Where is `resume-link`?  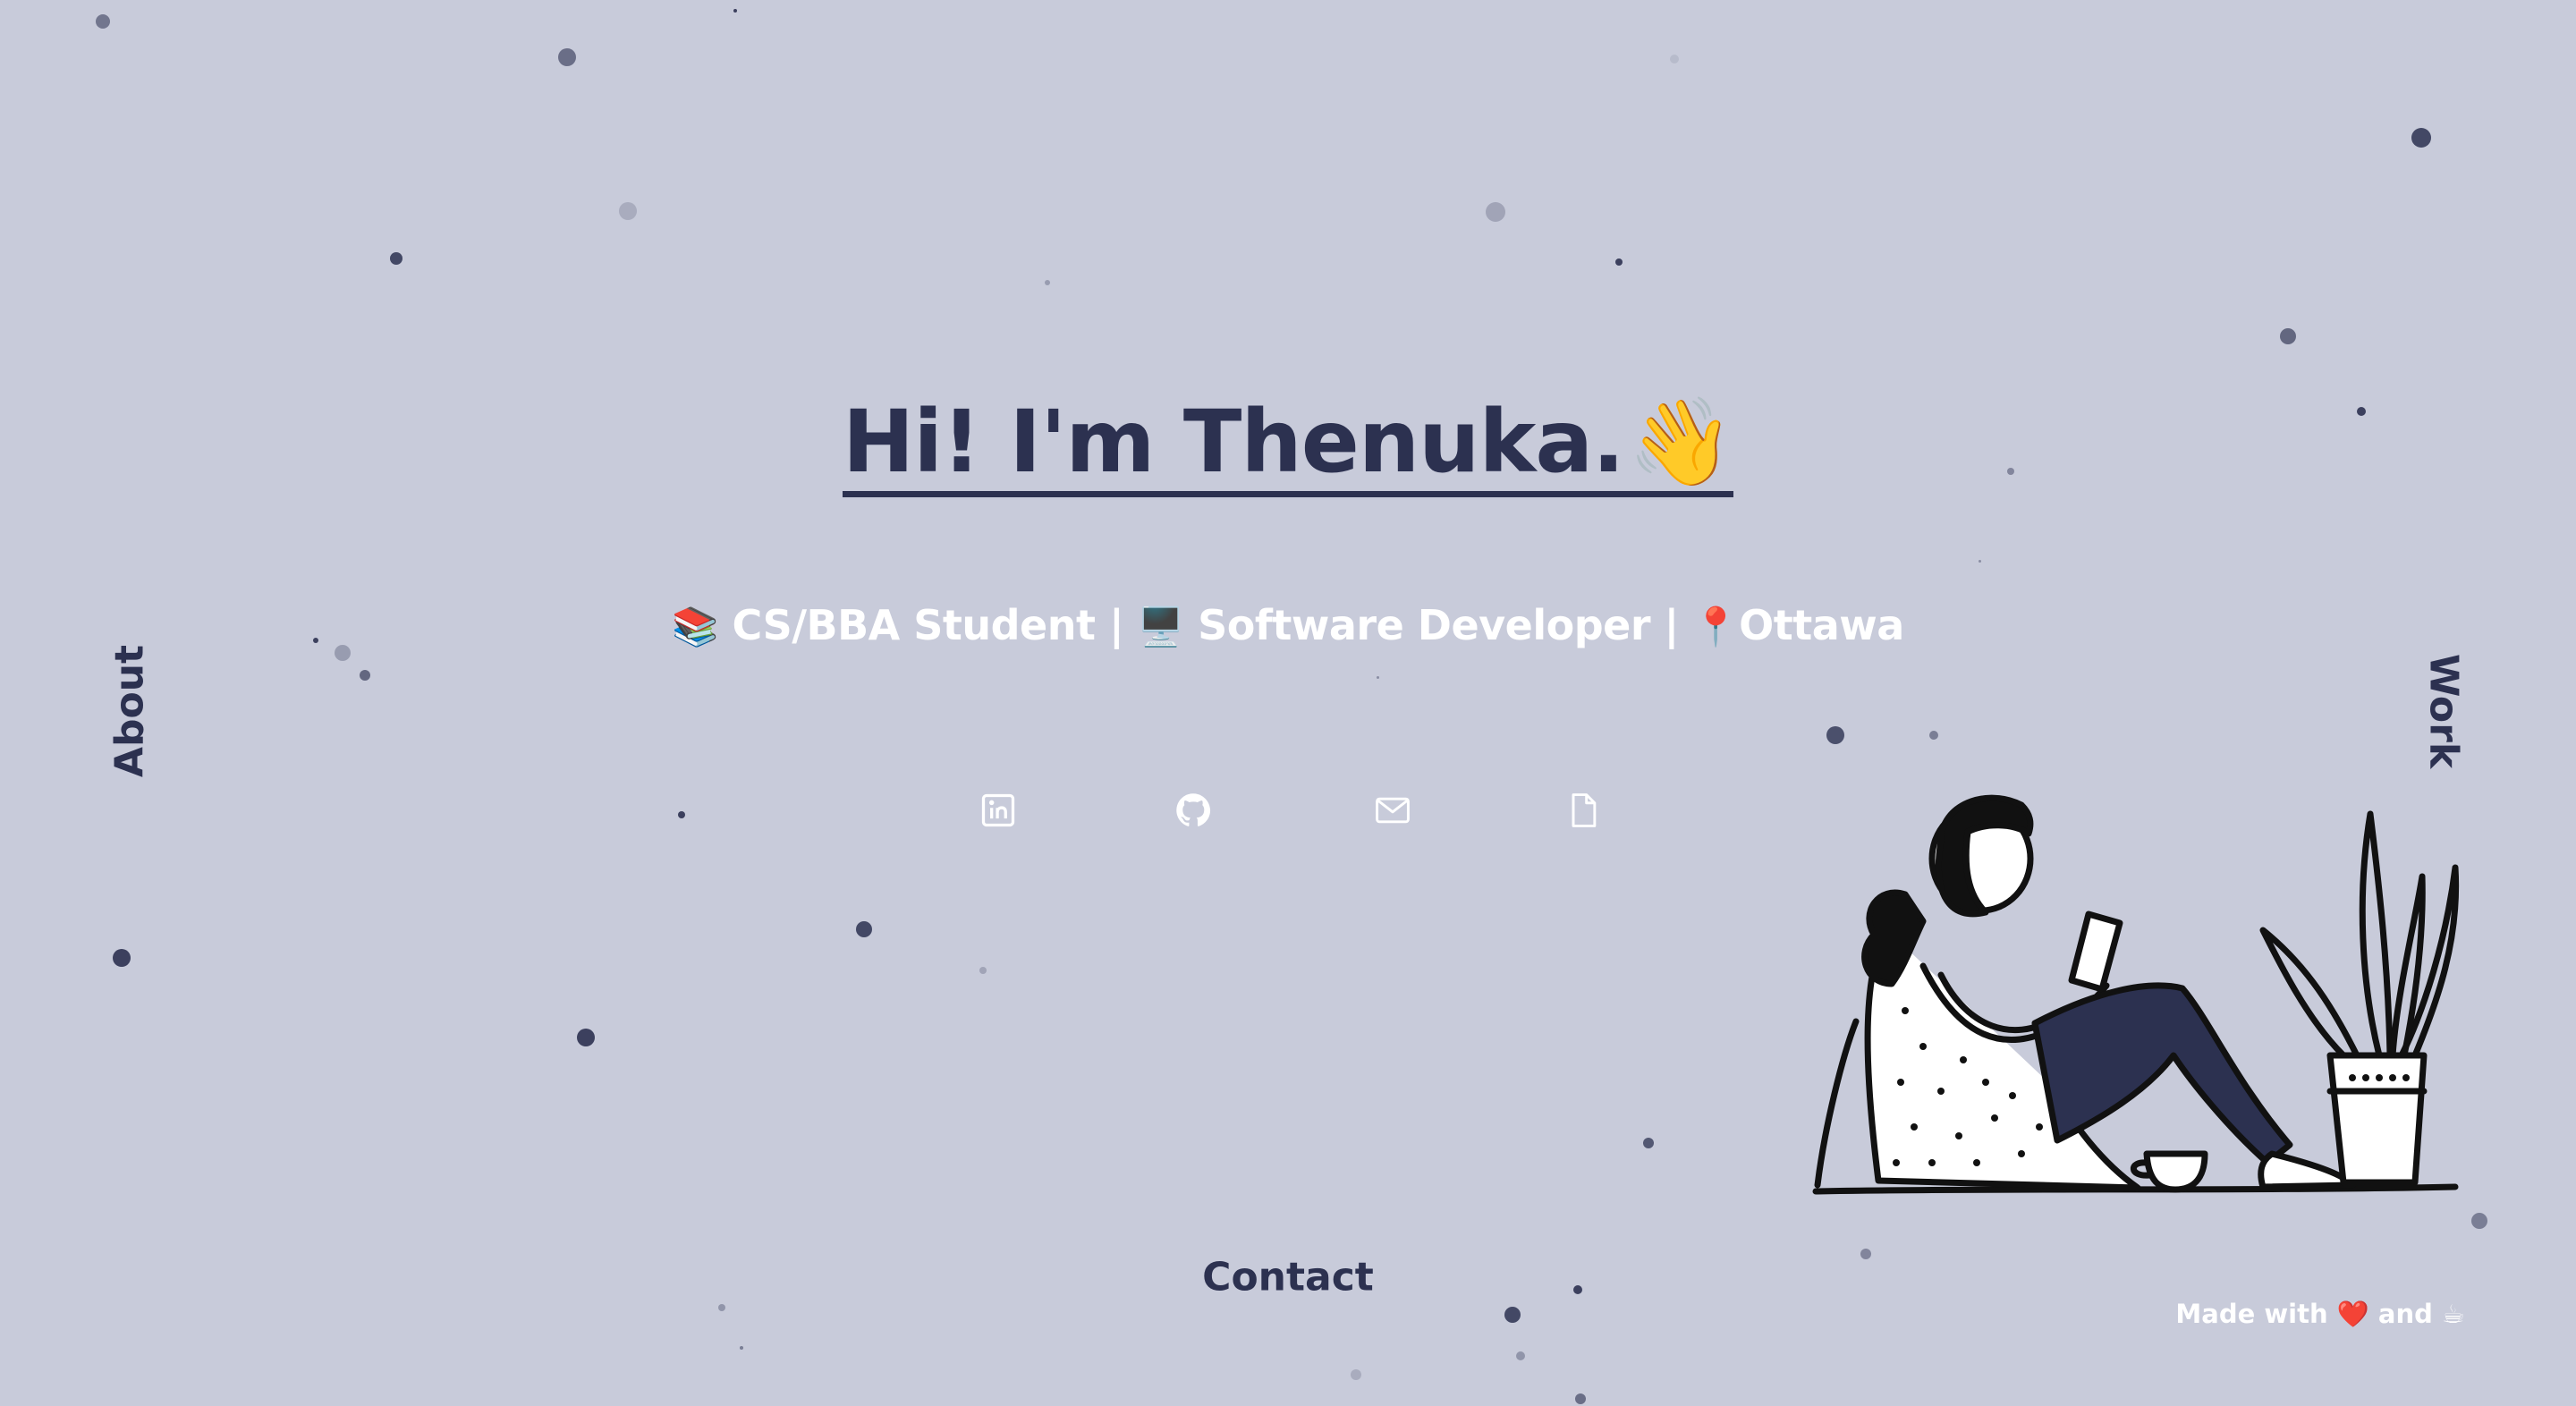 resume-link is located at coordinates (1583, 811).